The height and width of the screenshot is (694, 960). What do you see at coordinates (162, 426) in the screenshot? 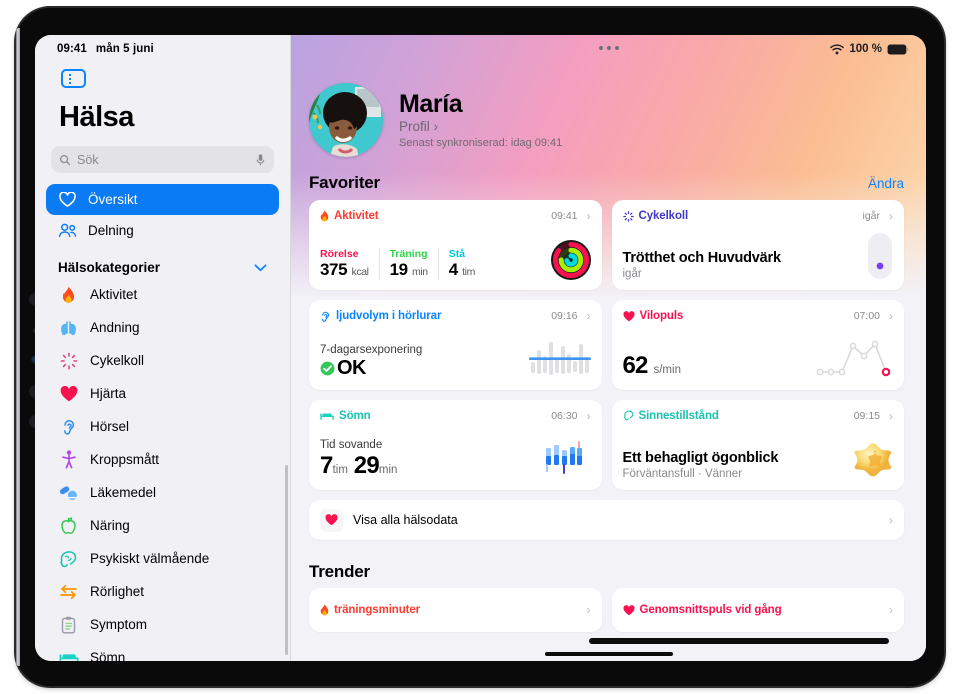
I see `sidebar-item-horsel: Hörsel` at bounding box center [162, 426].